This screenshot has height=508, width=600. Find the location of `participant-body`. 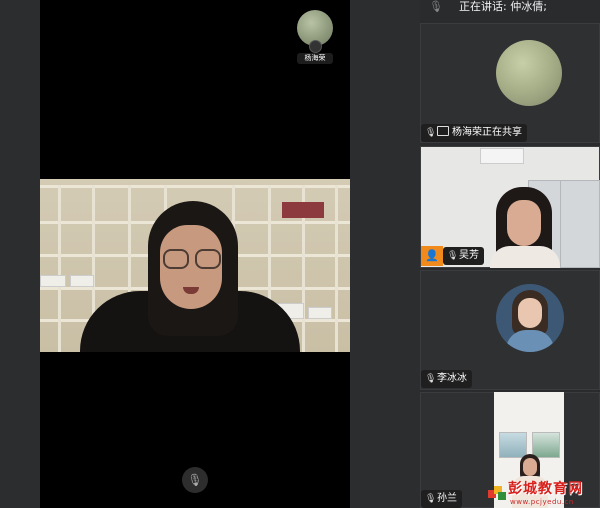

participant-body is located at coordinates (525, 257).